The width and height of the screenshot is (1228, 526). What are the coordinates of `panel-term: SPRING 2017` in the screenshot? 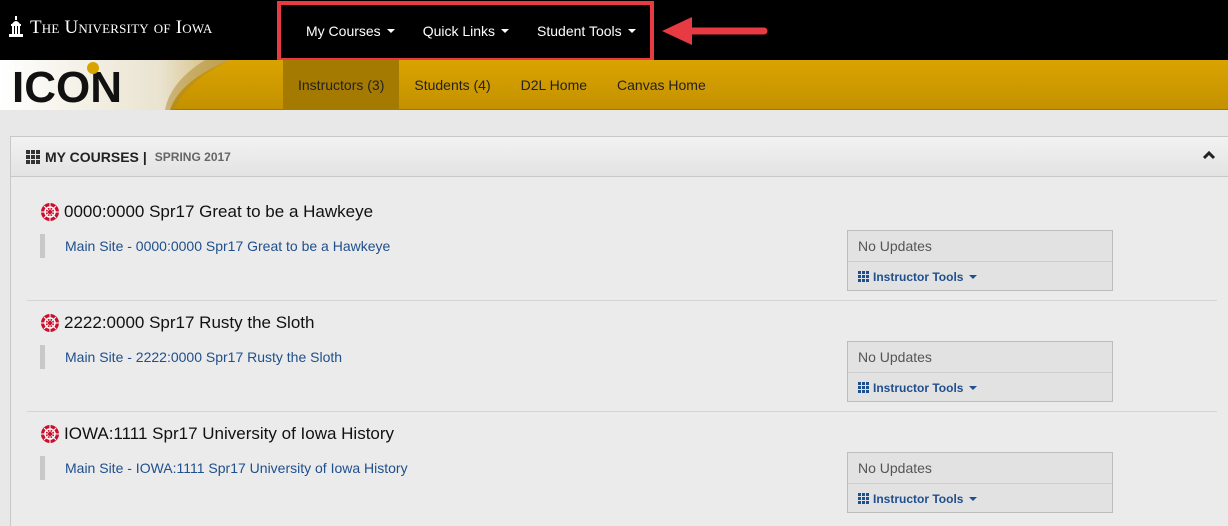 It's located at (192, 156).